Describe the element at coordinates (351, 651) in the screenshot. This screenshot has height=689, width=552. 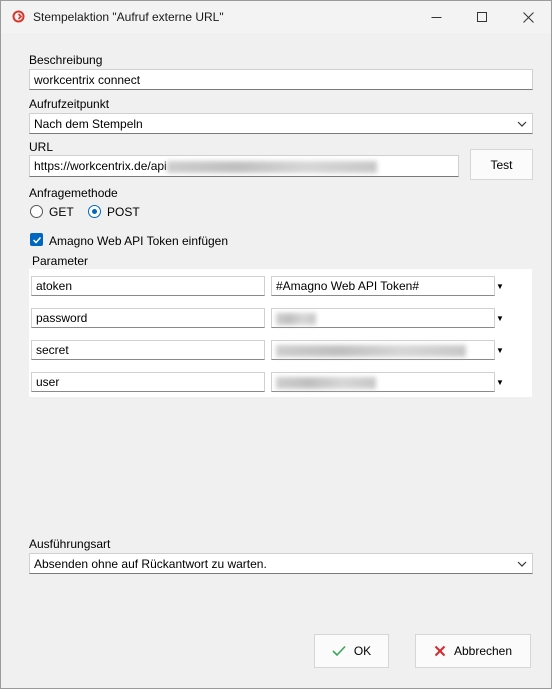
I see `ok-button: OK` at that location.